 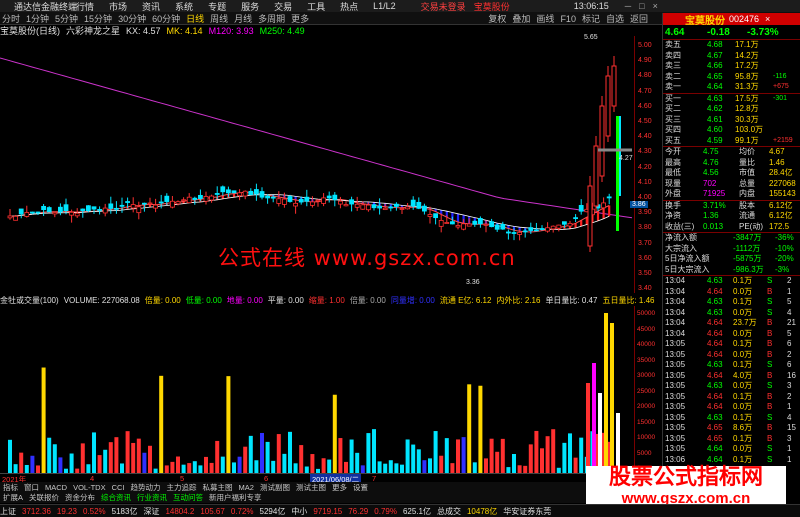 What do you see at coordinates (271, 18) in the screenshot?
I see `period-tab: 多周期` at bounding box center [271, 18].